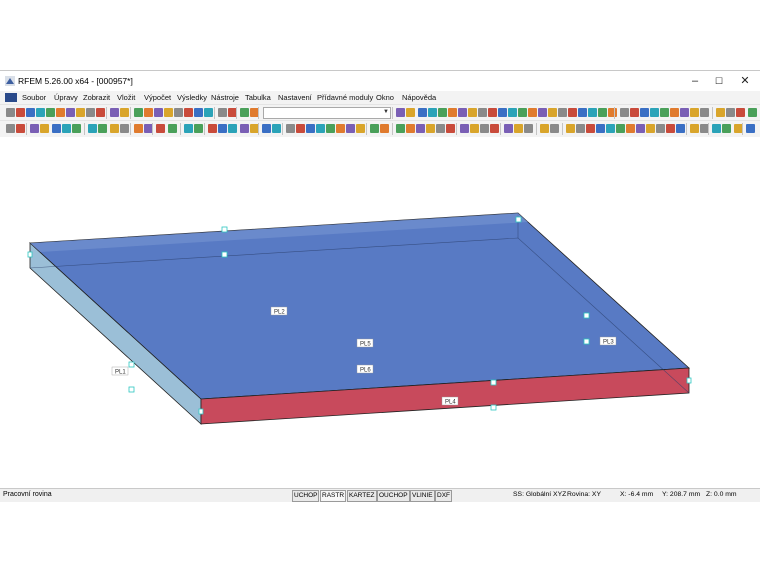 Image resolution: width=760 pixels, height=570 pixels. I want to click on status-vlinie-button: VLINIE, so click(422, 496).